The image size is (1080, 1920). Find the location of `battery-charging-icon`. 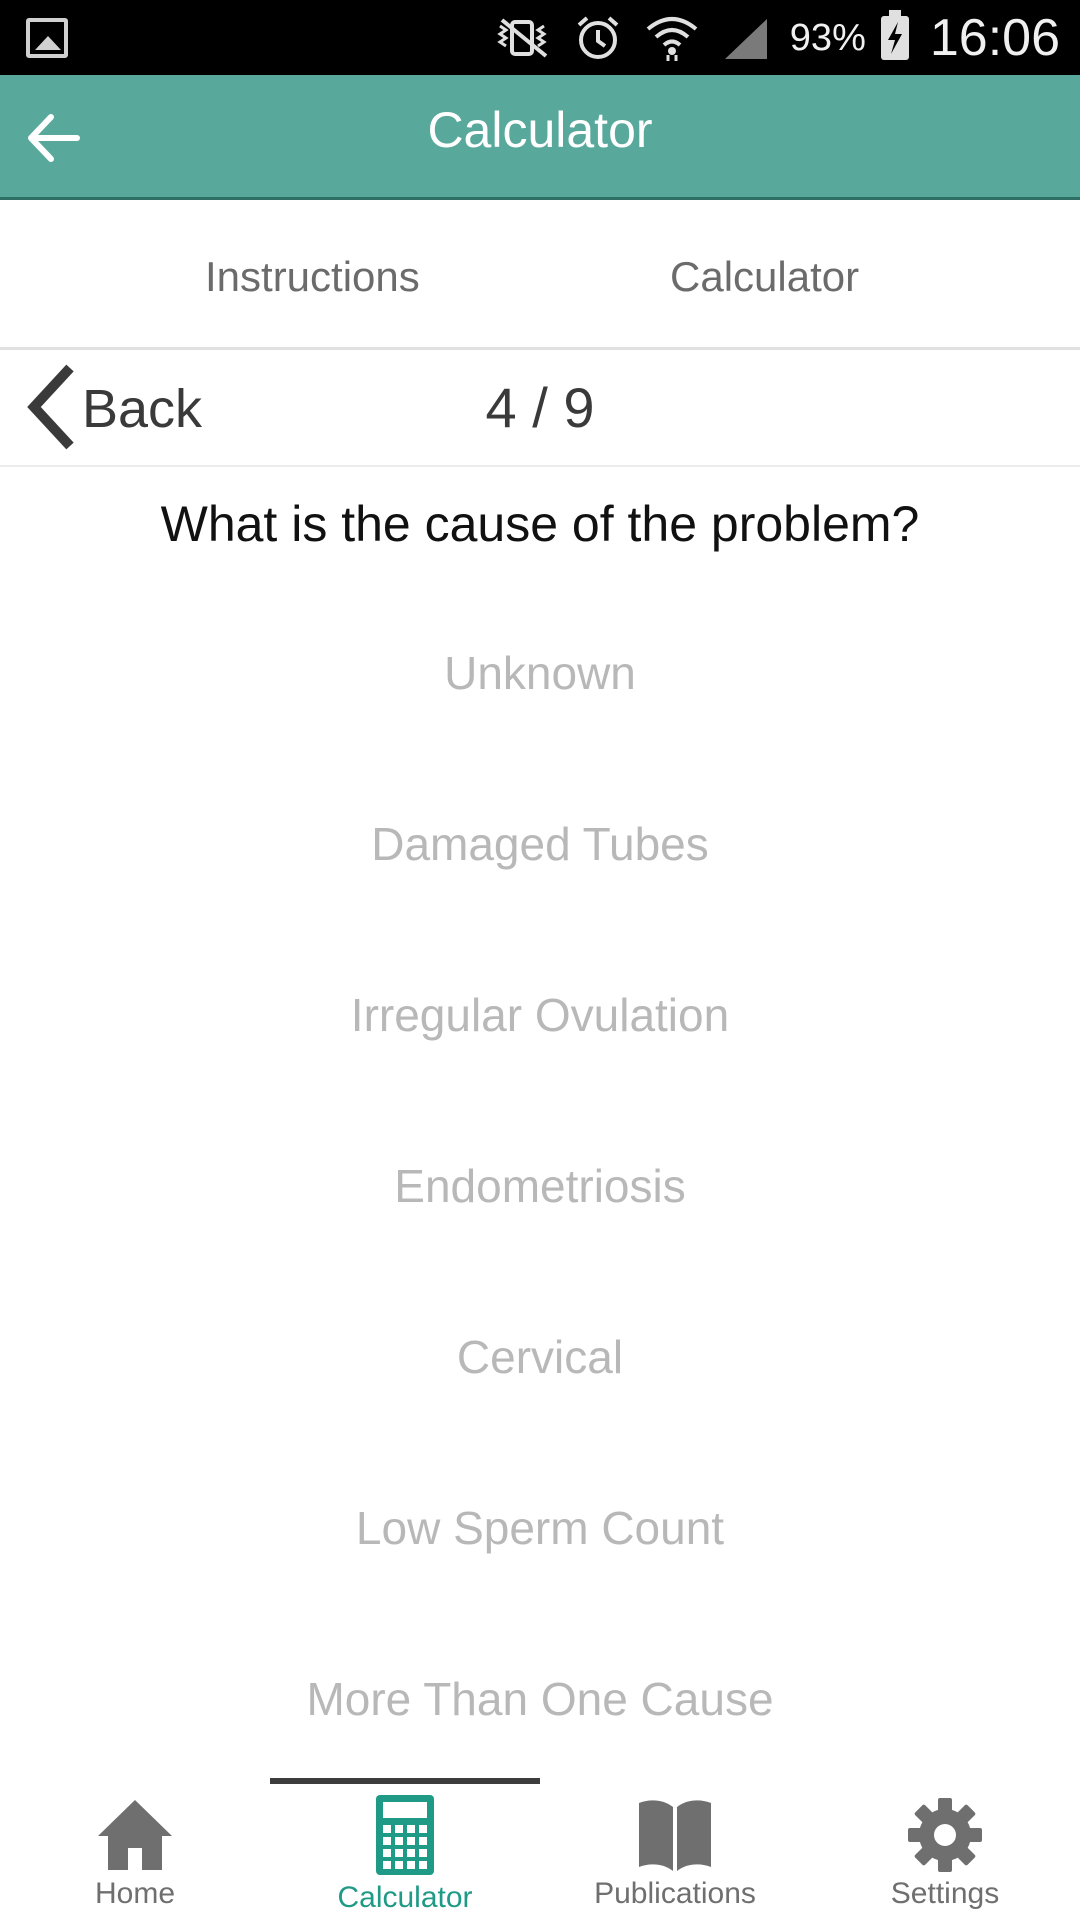

battery-charging-icon is located at coordinates (895, 38).